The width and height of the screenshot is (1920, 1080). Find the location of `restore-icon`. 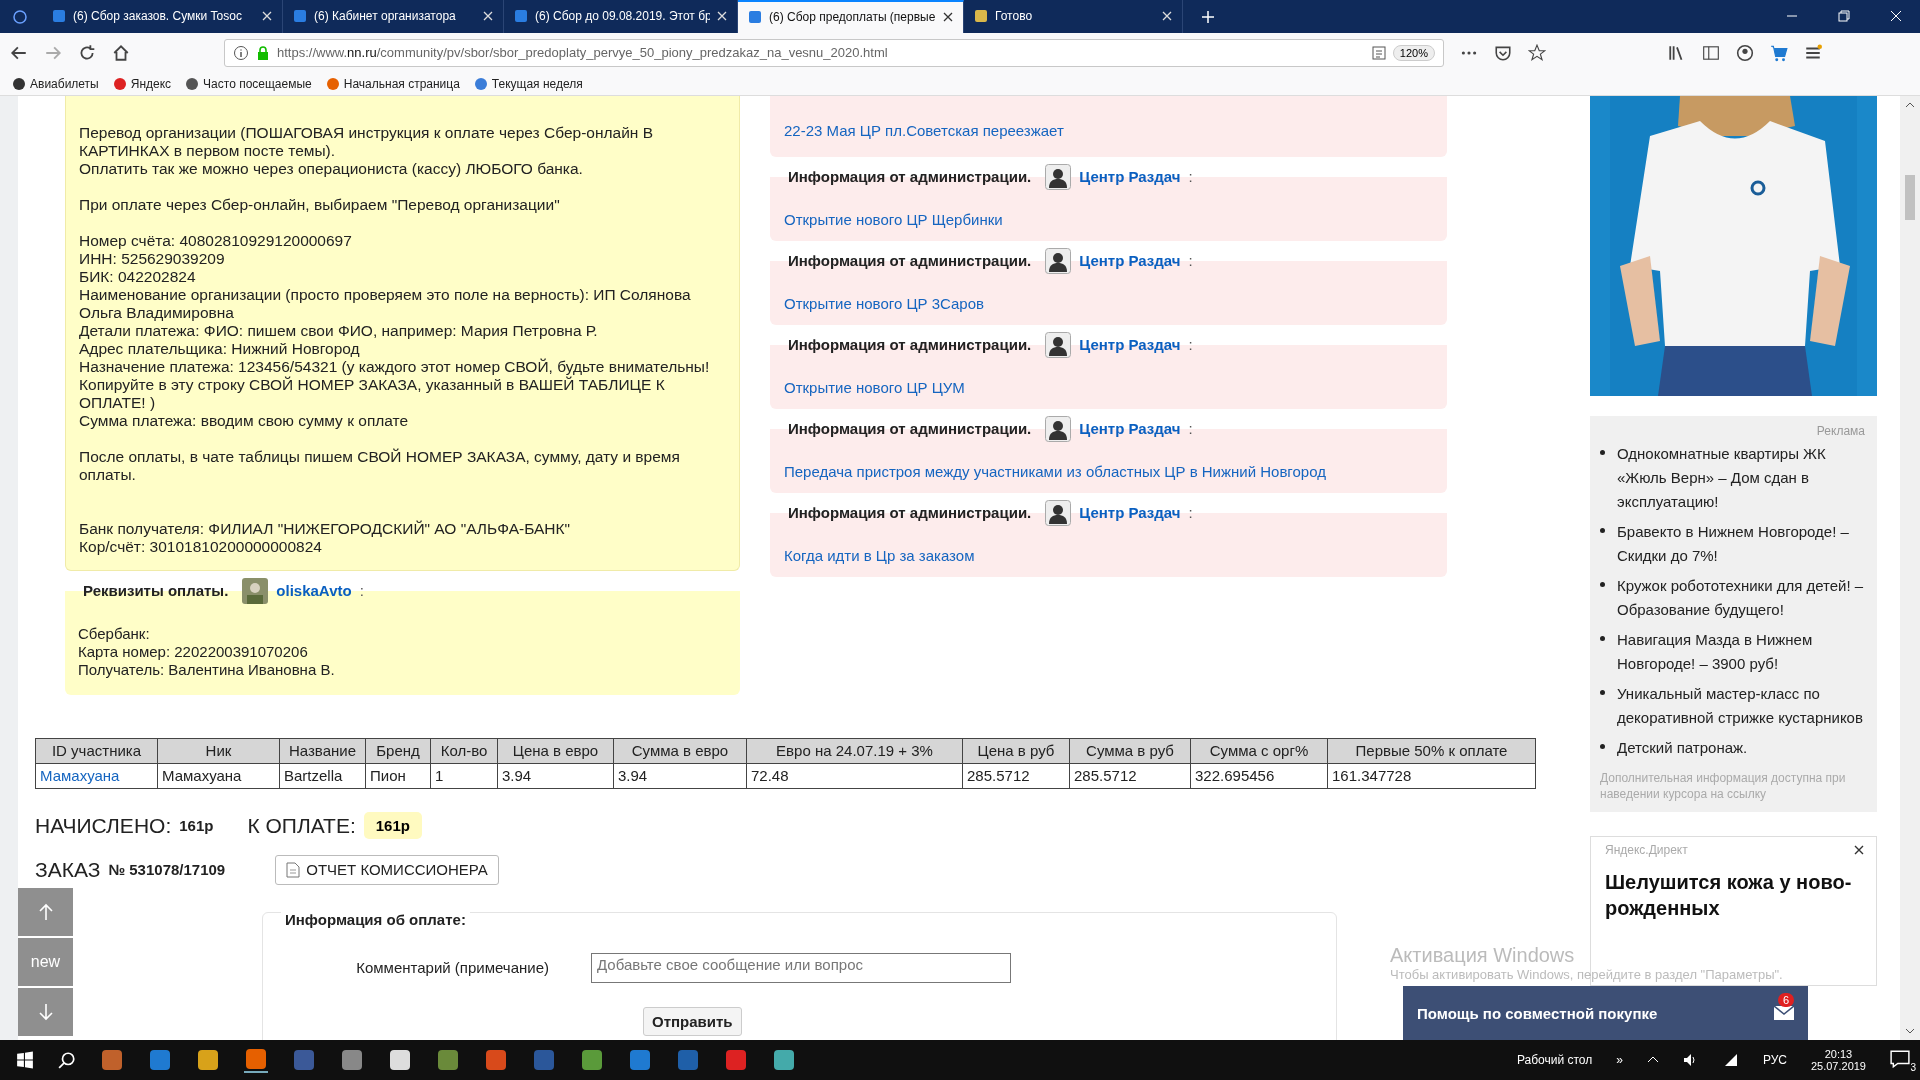

restore-icon is located at coordinates (1844, 16).